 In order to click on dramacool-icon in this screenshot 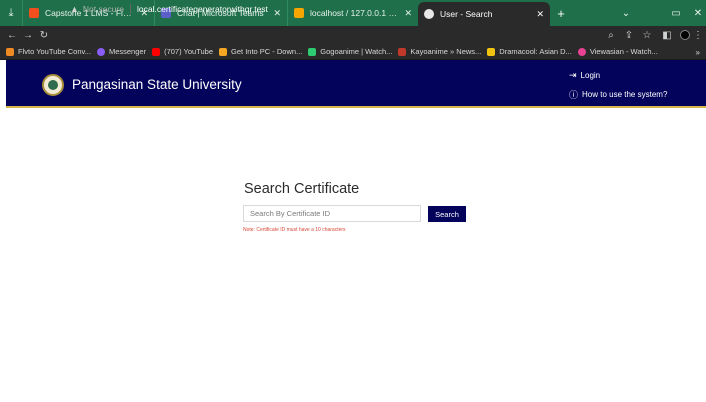, I will do `click(491, 51)`.